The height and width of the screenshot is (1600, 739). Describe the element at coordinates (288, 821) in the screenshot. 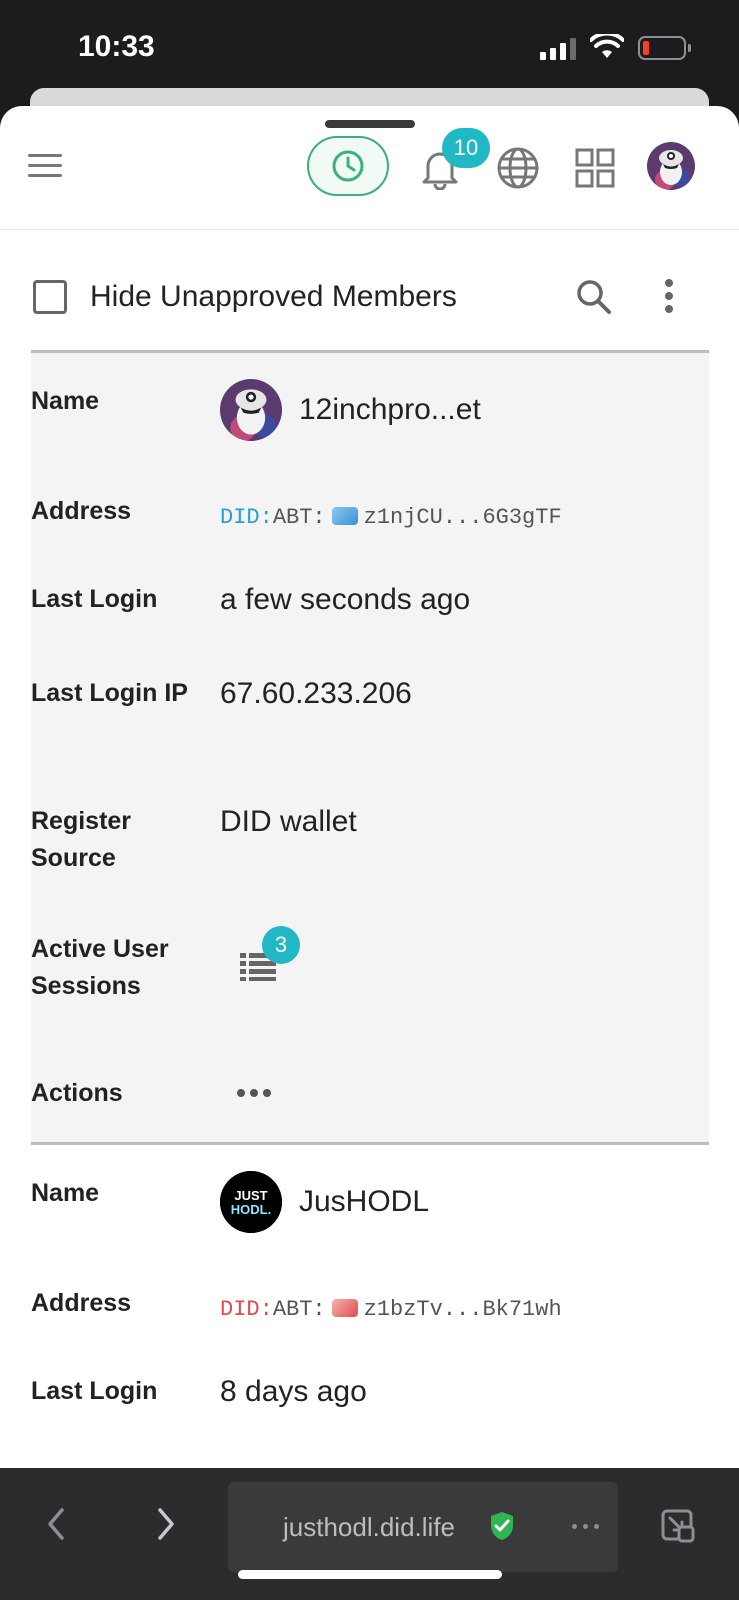

I see `register-source-value: DID wallet` at that location.